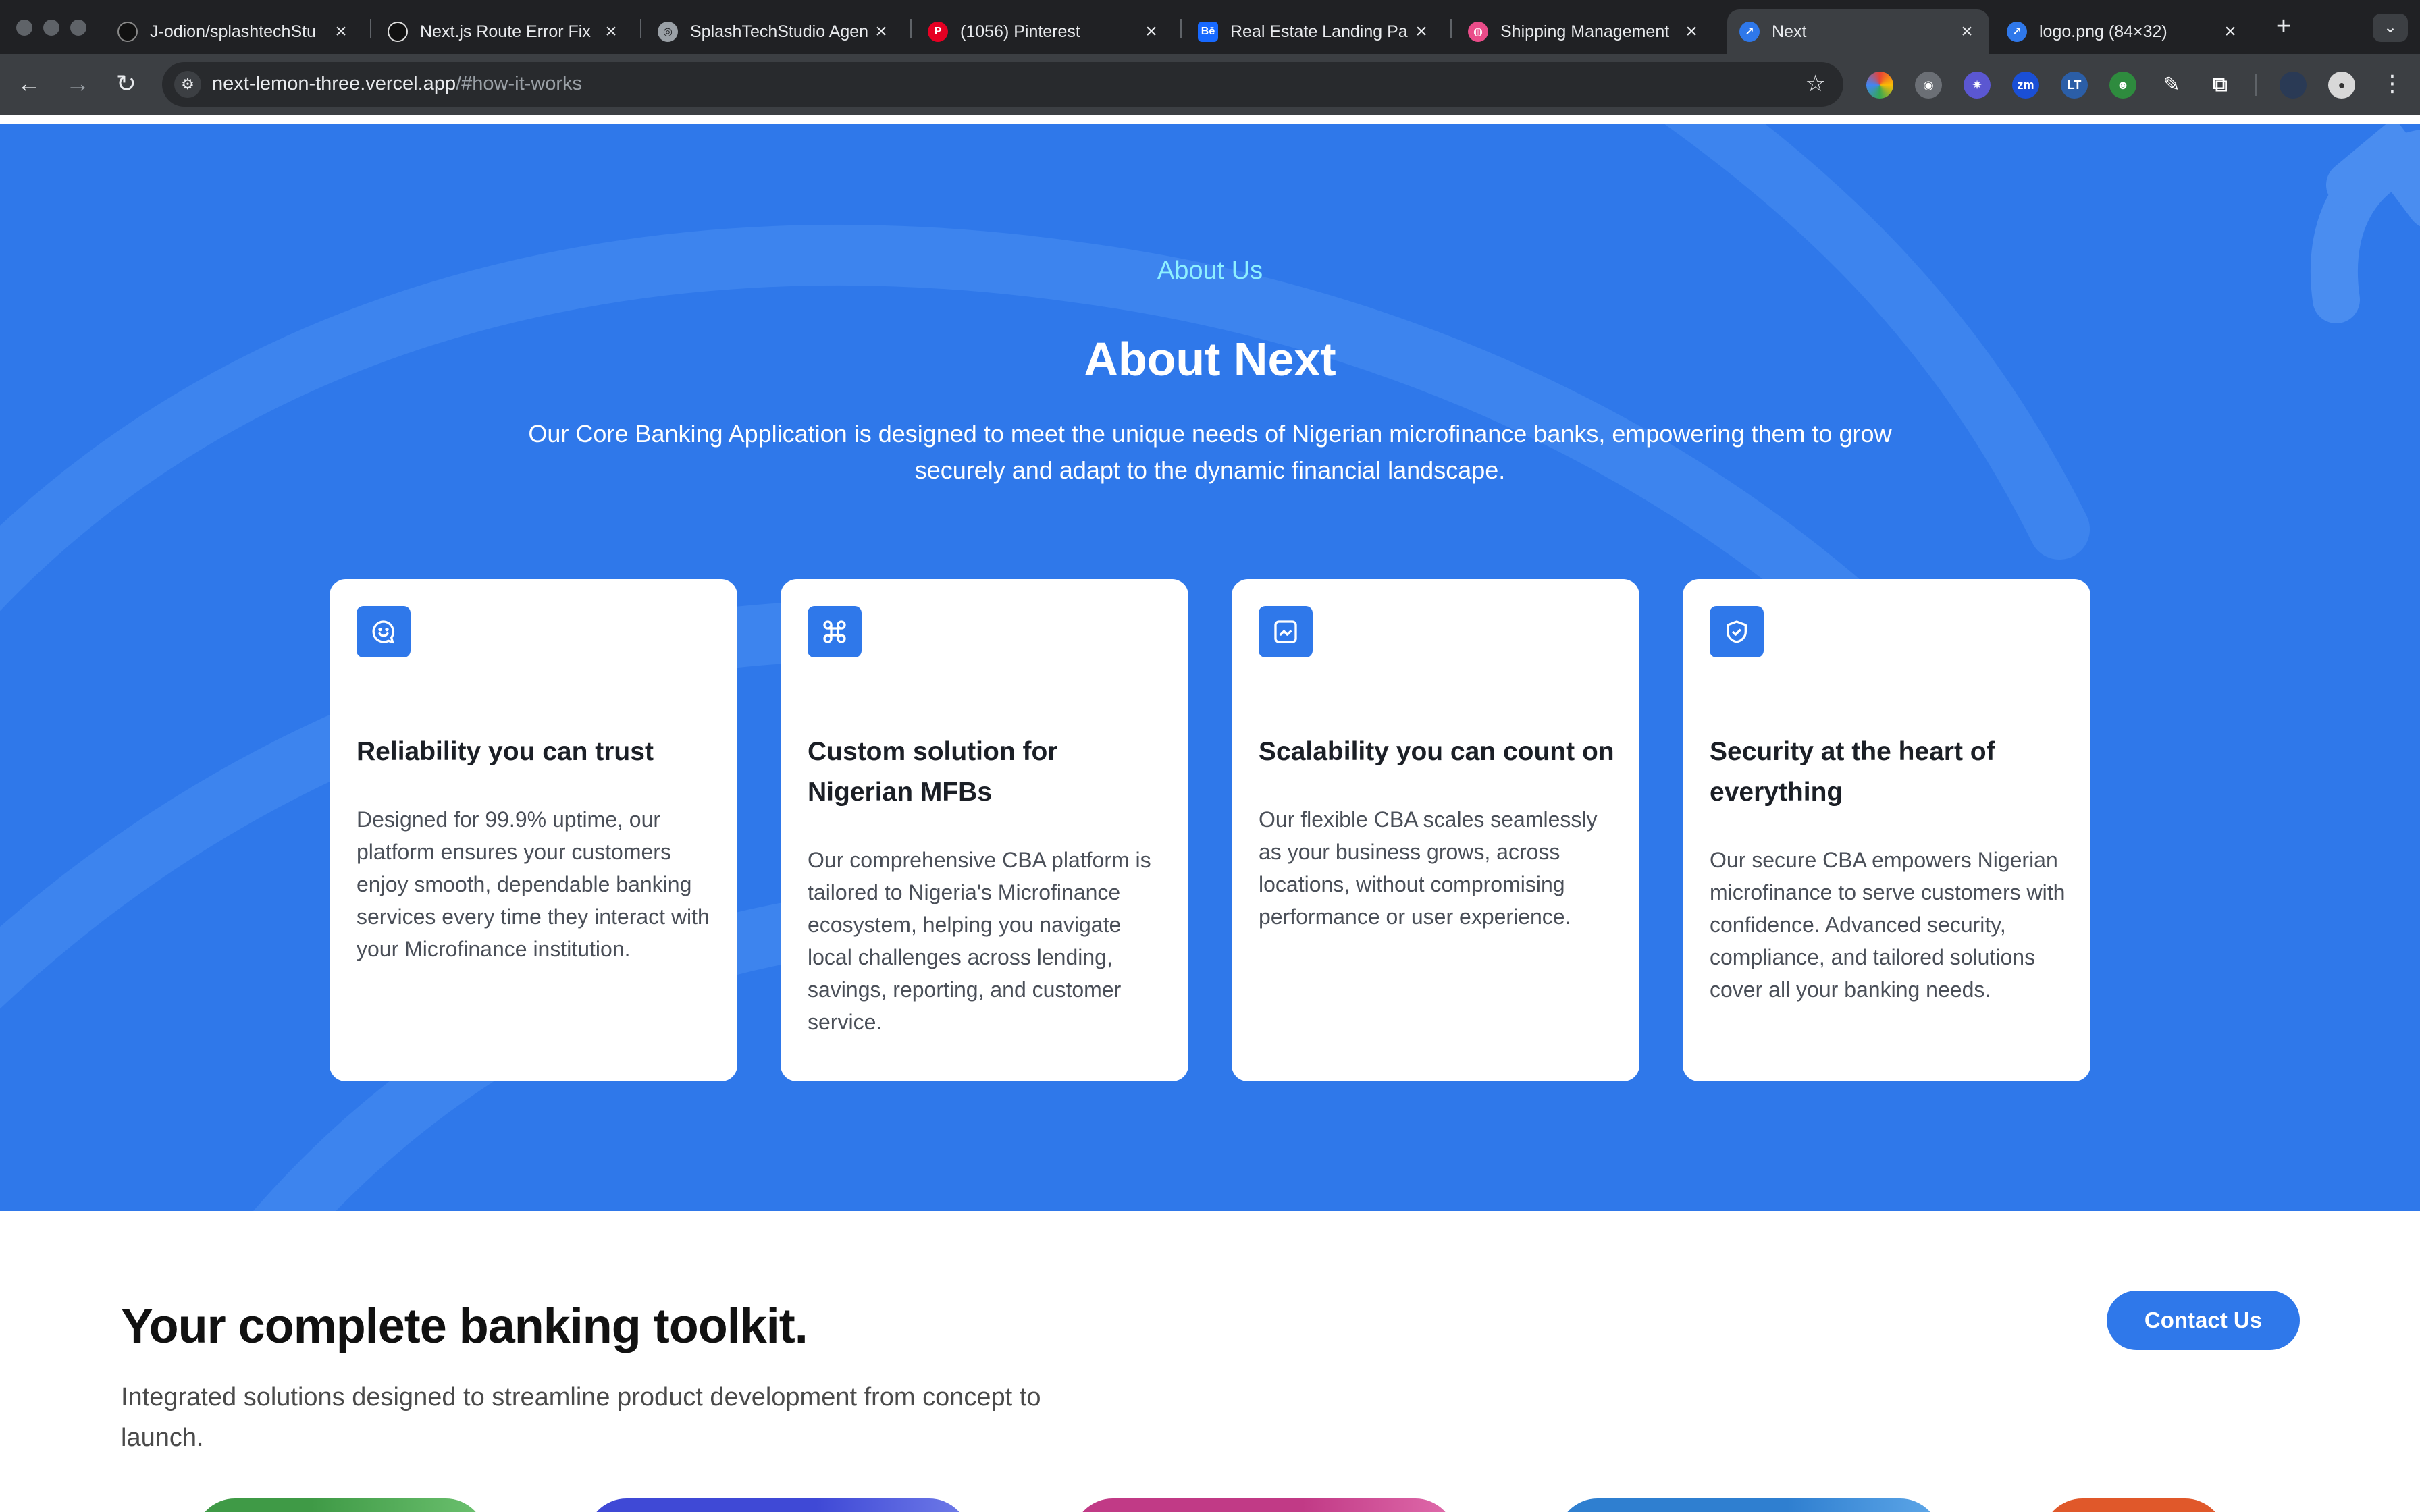 Image resolution: width=2420 pixels, height=1512 pixels. I want to click on window-minimize-control, so click(51, 28).